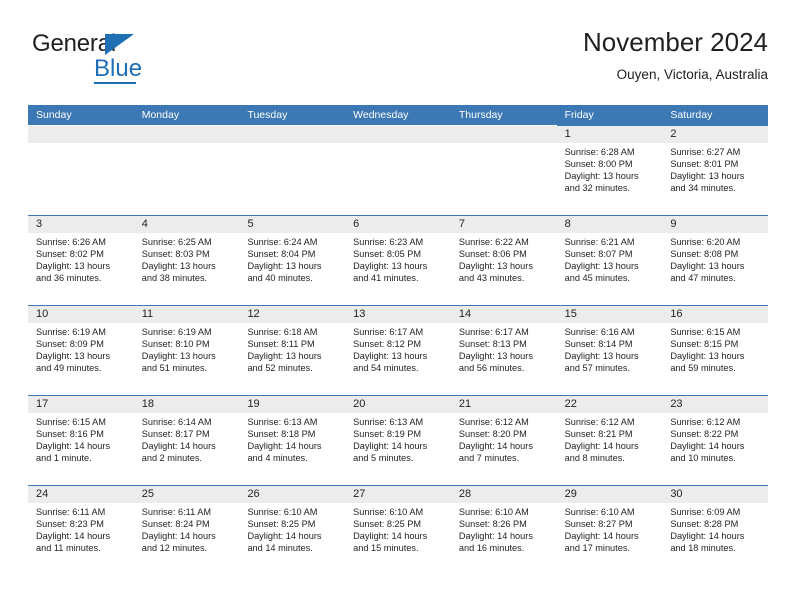 Image resolution: width=792 pixels, height=612 pixels. What do you see at coordinates (495, 271) in the screenshot?
I see `daylight-text: Daylight: 13 hours and 43 minutes.` at bounding box center [495, 271].